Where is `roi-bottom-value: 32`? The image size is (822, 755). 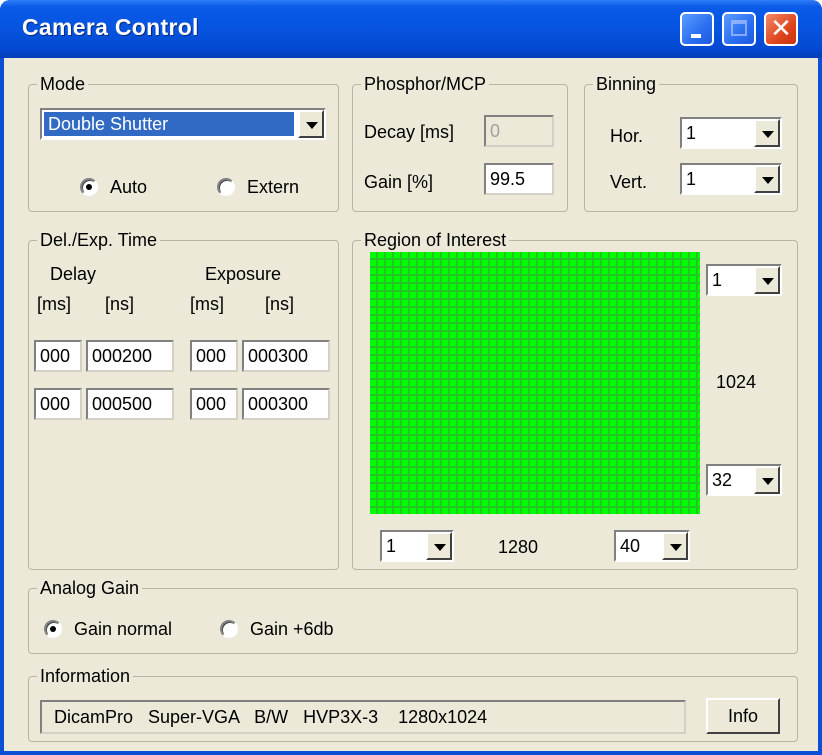 roi-bottom-value: 32 is located at coordinates (722, 480).